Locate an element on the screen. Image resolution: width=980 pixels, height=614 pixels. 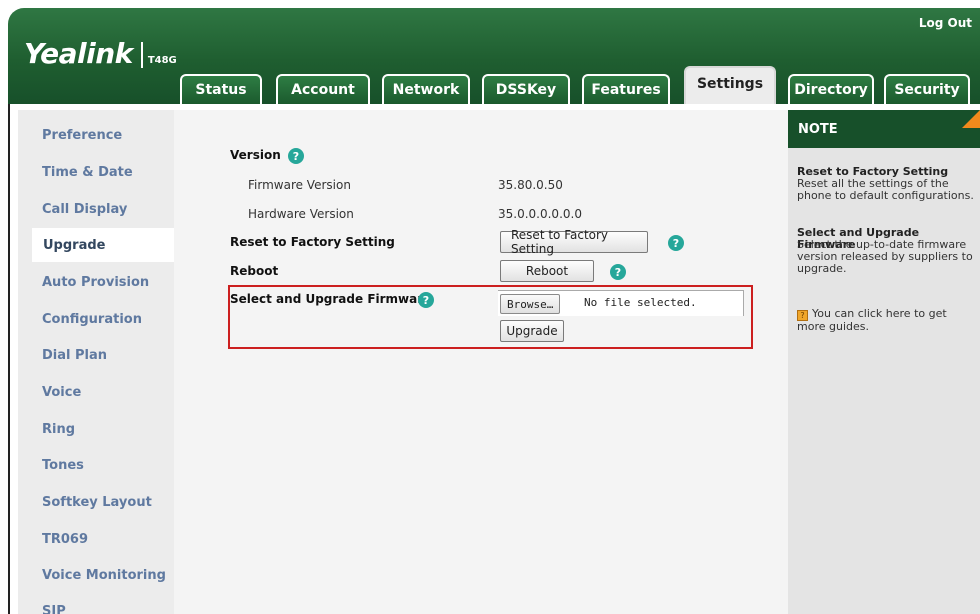
sidebar-item-sip: SIP is located at coordinates (96, 604).